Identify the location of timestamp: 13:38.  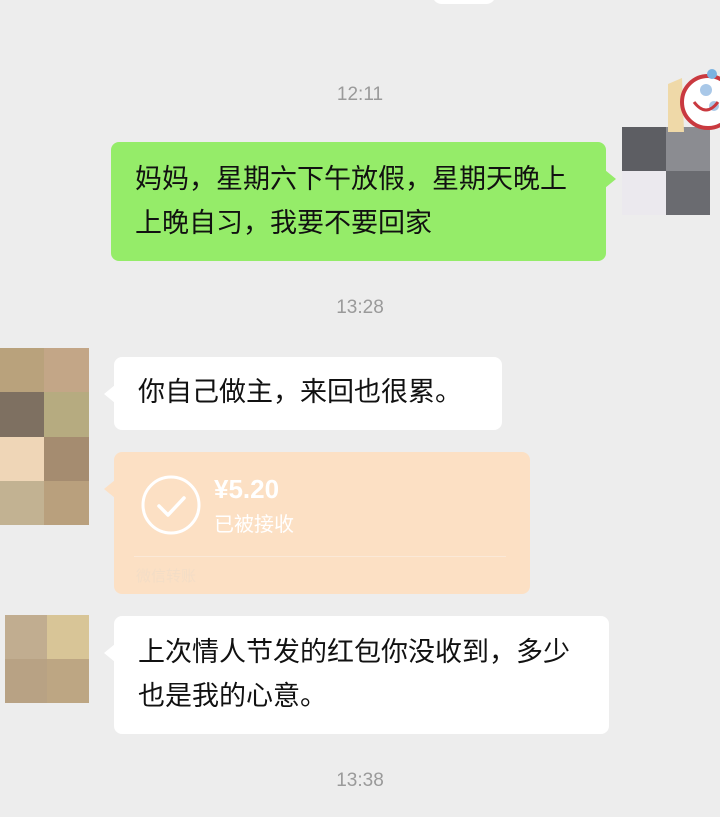
(360, 780).